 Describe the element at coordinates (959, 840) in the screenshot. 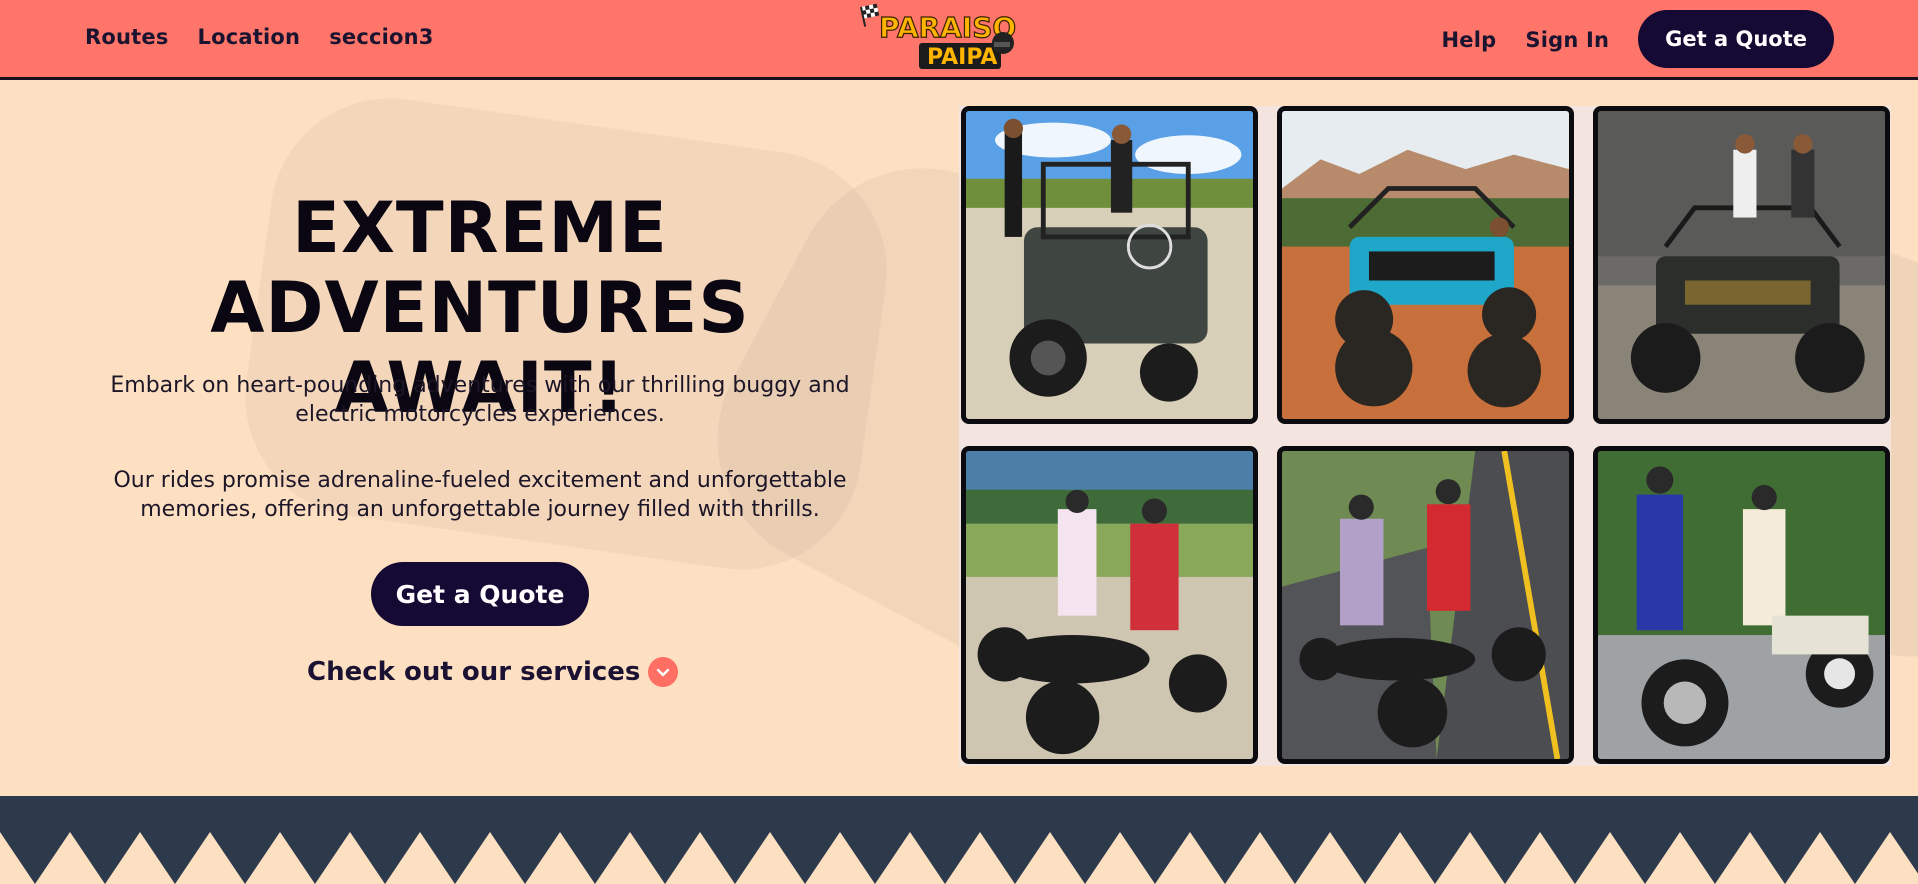

I see `zigzag-divider` at that location.